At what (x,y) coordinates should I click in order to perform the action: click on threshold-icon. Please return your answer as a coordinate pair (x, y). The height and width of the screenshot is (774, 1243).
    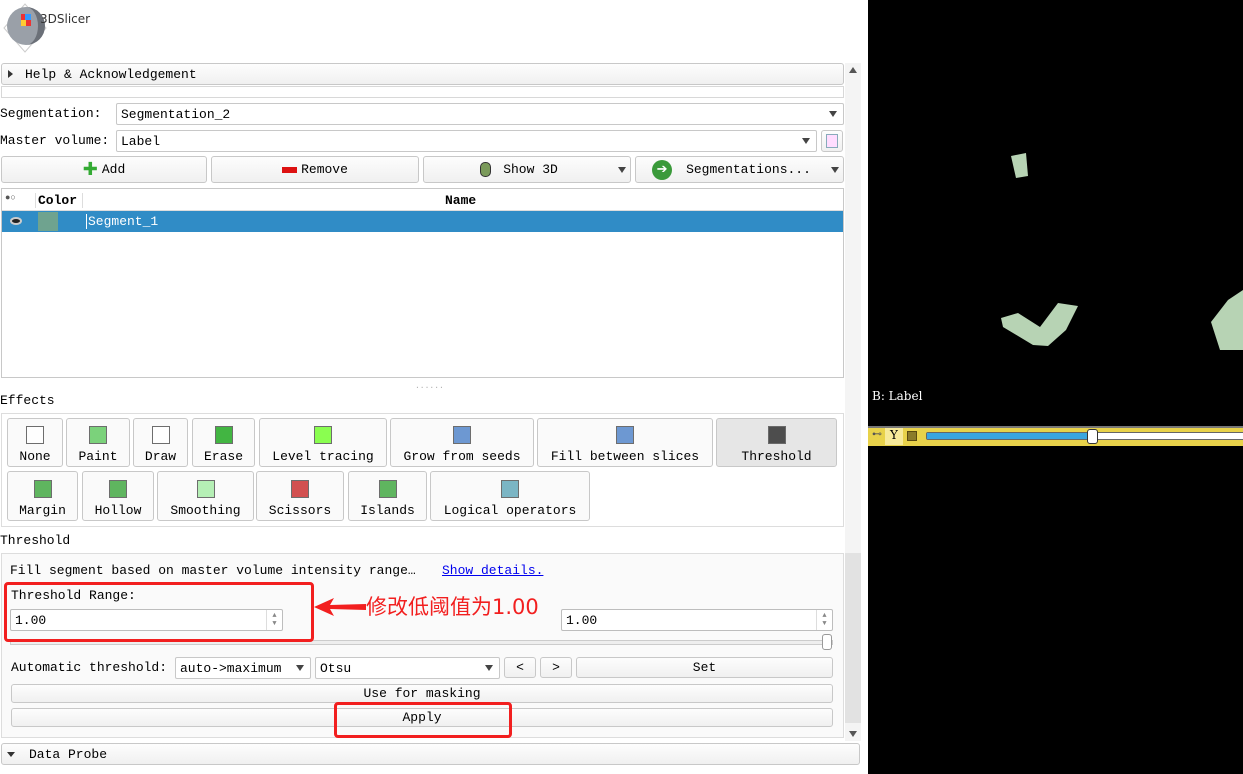
    Looking at the image, I should click on (776, 435).